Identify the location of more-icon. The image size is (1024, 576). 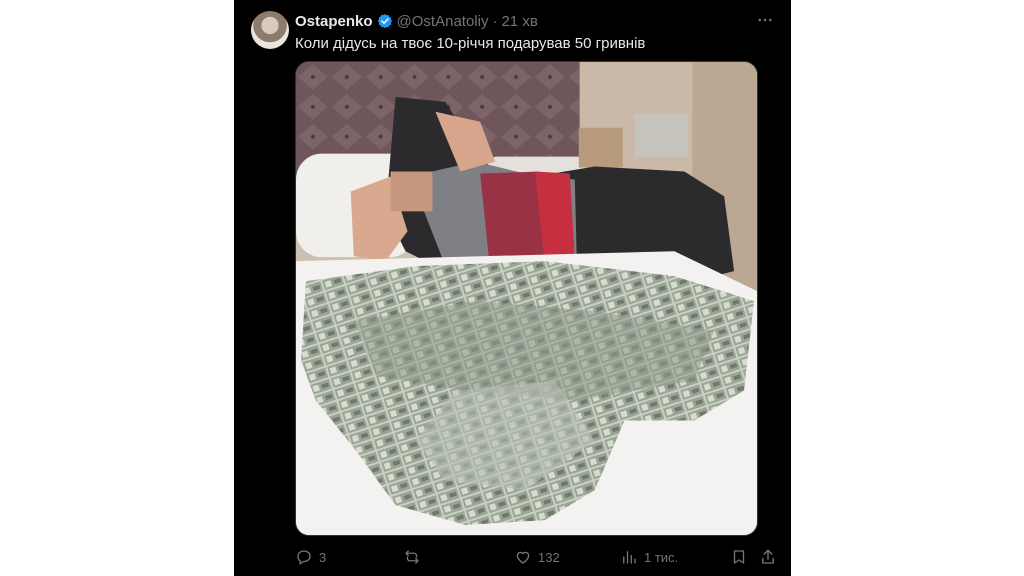
(765, 20).